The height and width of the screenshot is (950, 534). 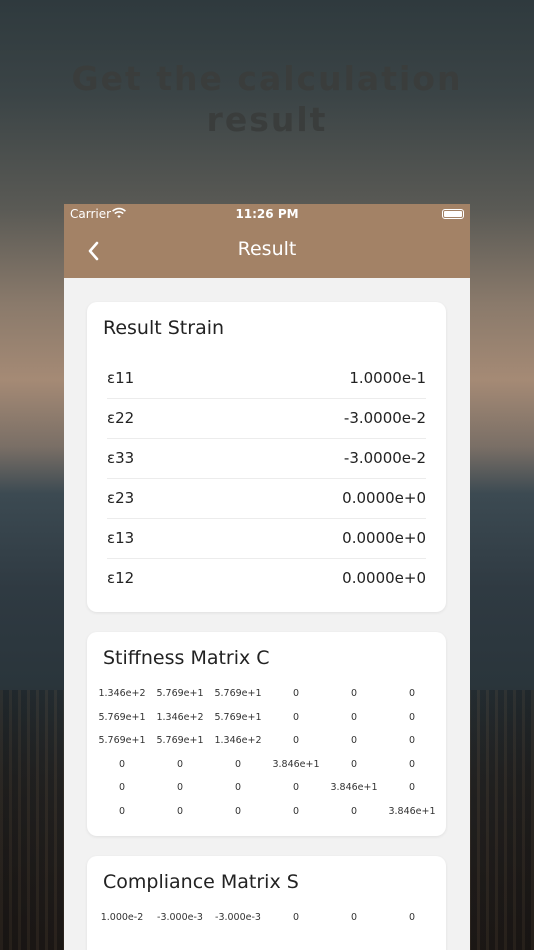 I want to click on battery-icon, so click(x=453, y=214).